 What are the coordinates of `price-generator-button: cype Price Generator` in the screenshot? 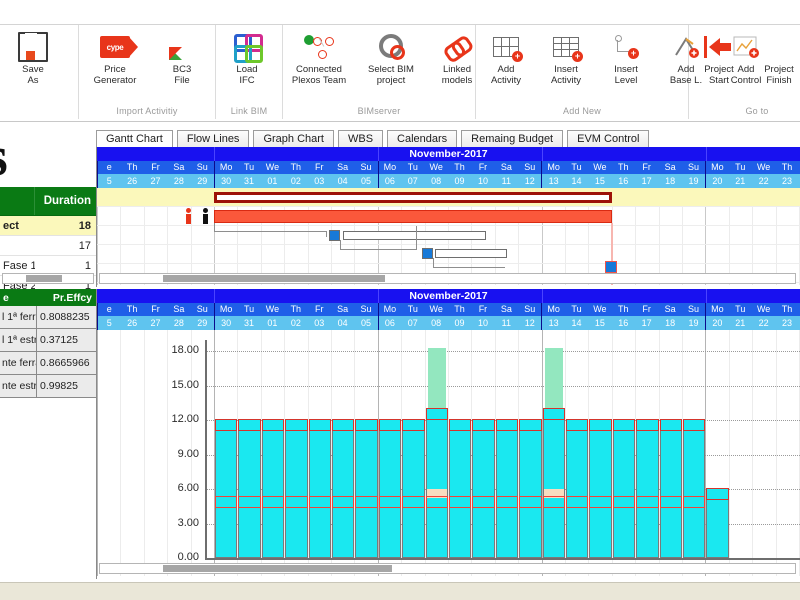 It's located at (115, 55).